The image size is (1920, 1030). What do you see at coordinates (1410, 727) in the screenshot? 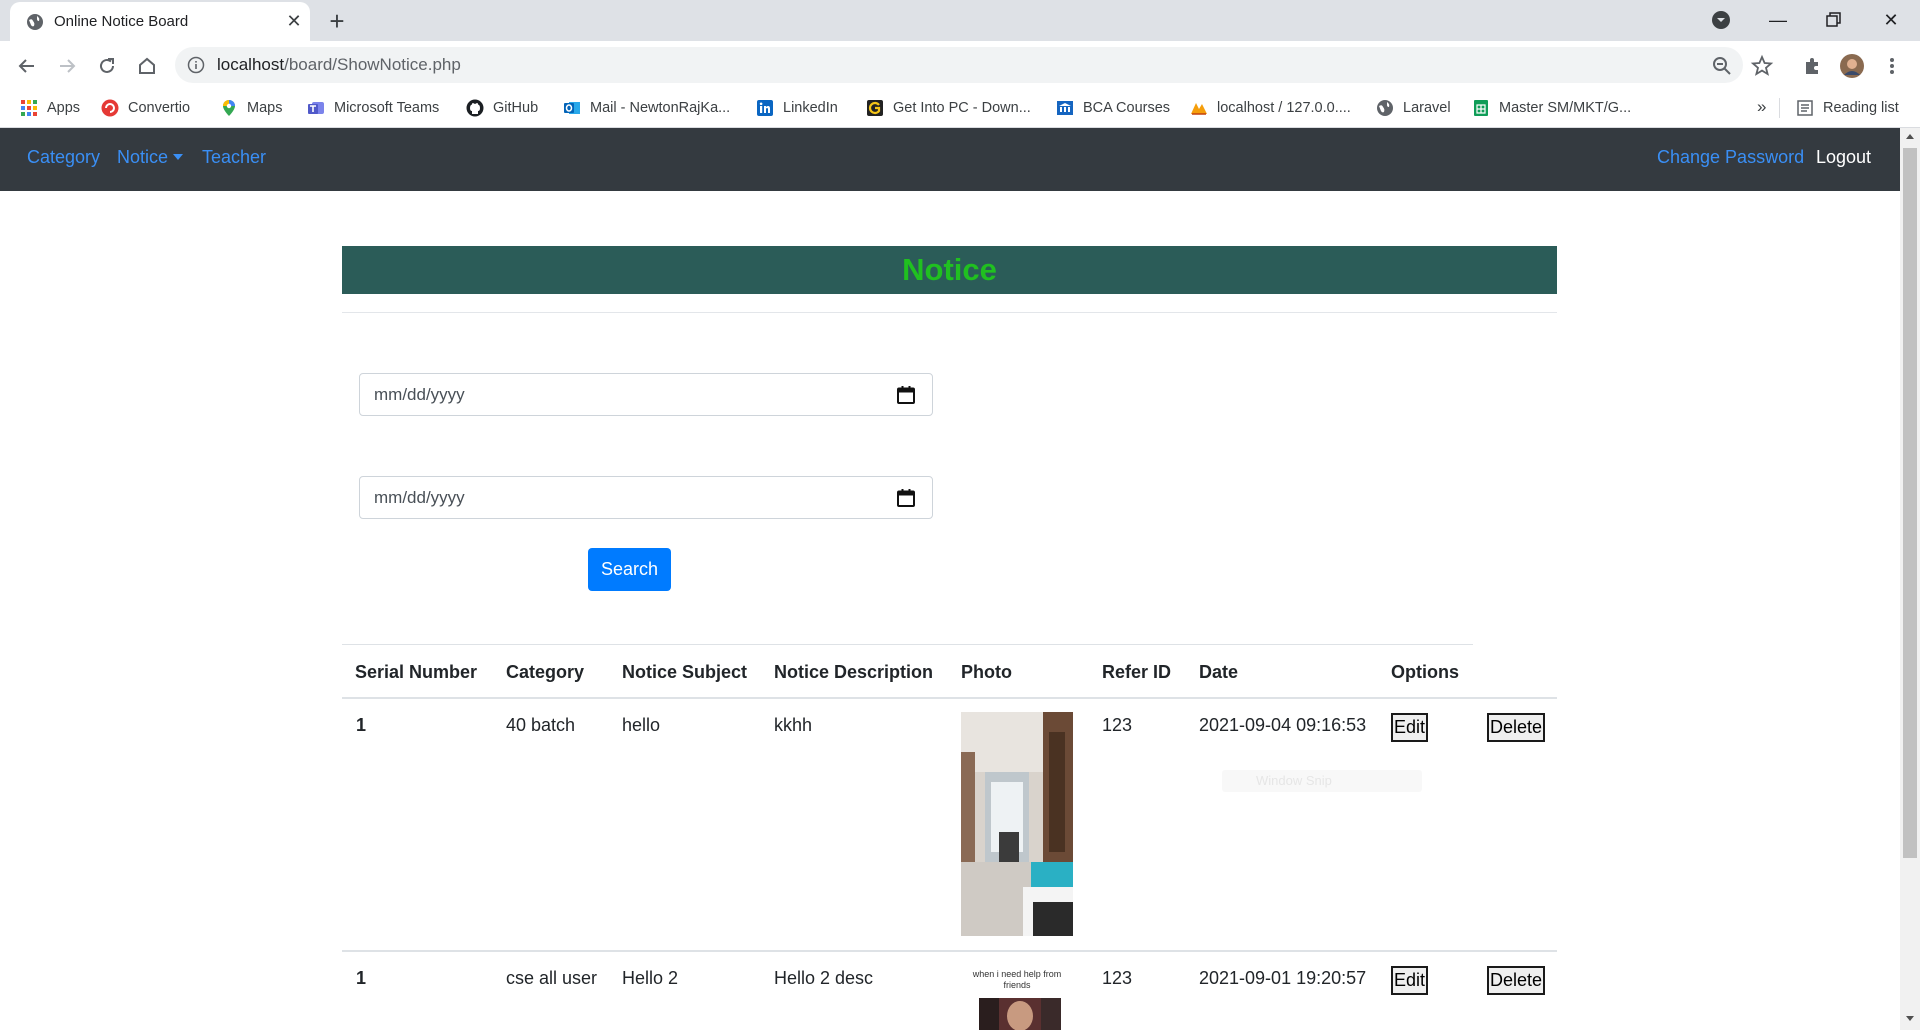
I see `row1-edit-button: Edit` at bounding box center [1410, 727].